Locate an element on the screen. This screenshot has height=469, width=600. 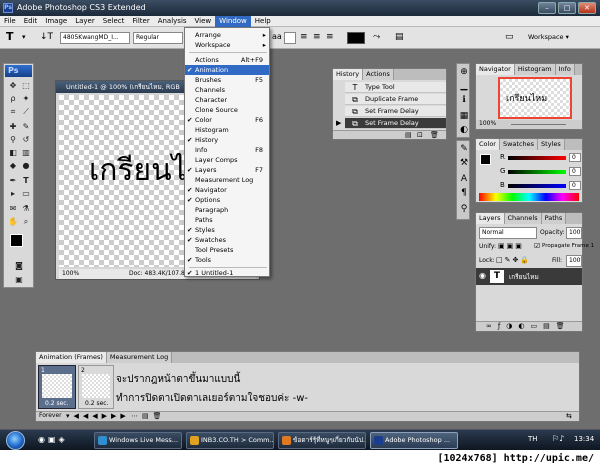
path-selection-icon: ▸ is located at coordinates (13, 194).